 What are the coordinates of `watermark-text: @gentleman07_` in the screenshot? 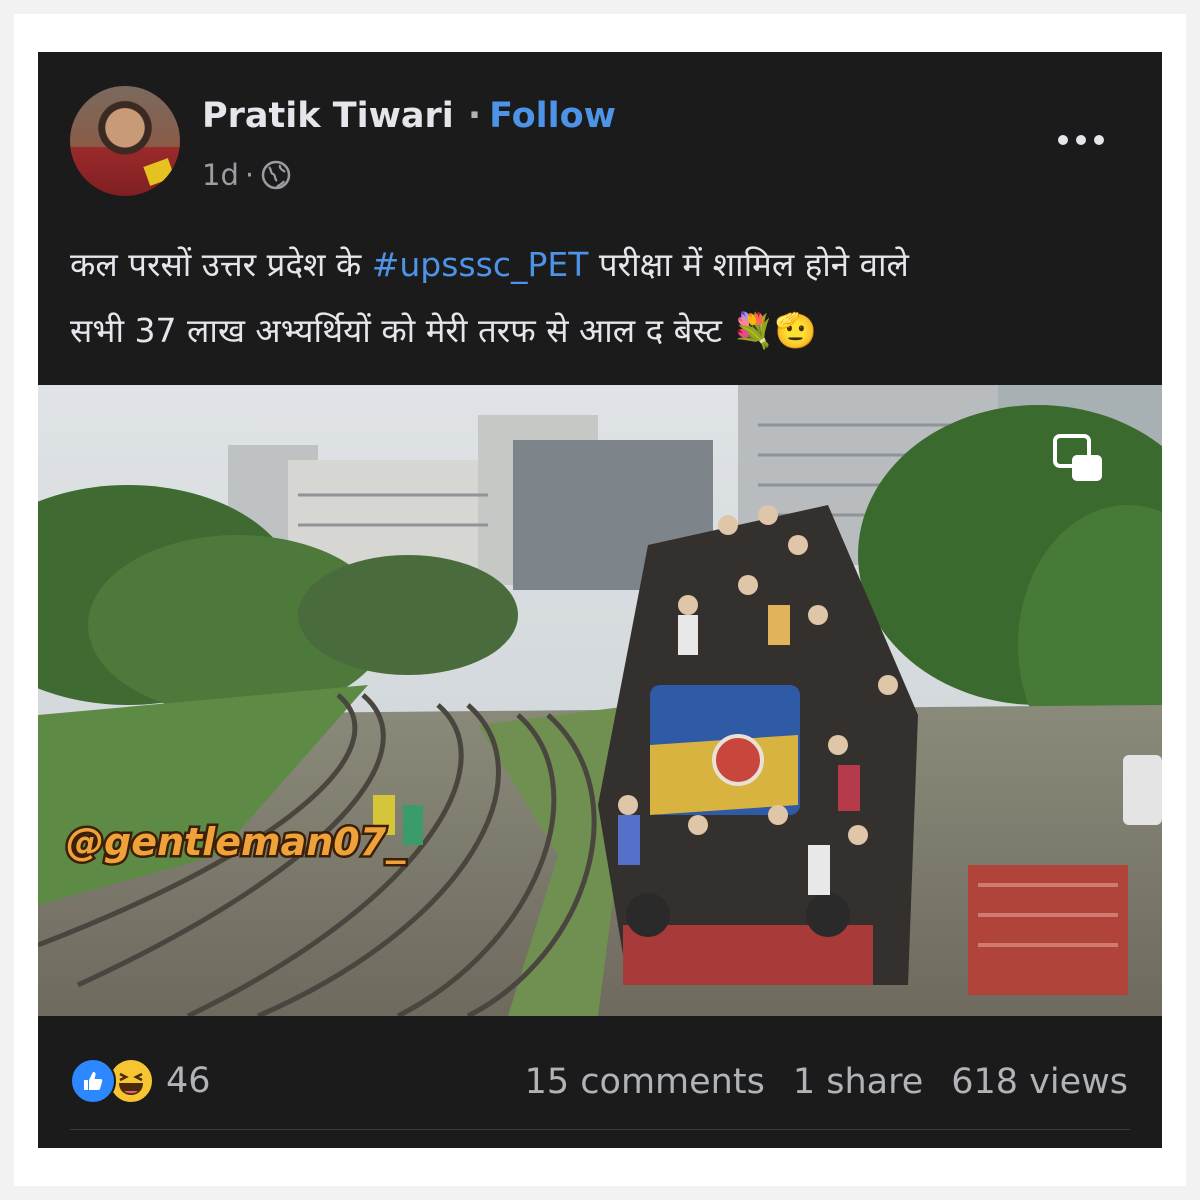 It's located at (236, 842).